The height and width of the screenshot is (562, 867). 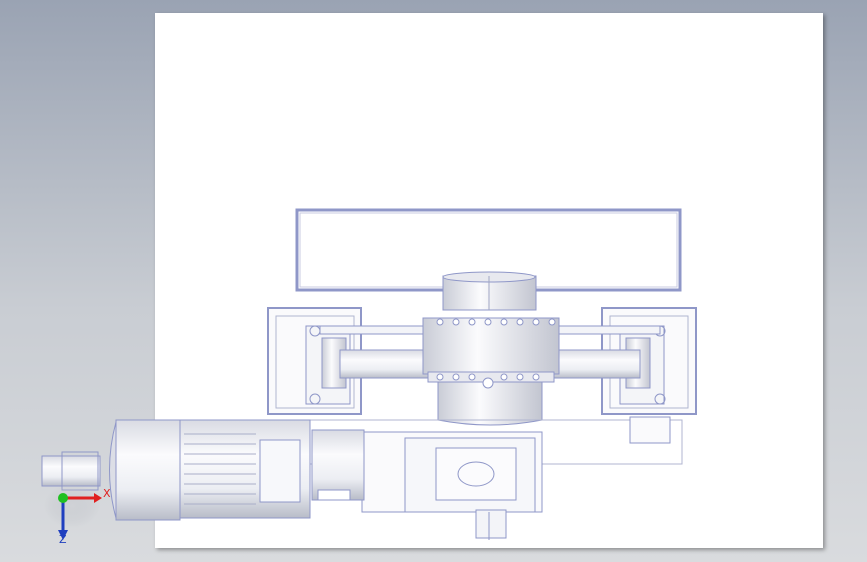 I want to click on z-axis-label: Z, so click(x=63, y=539).